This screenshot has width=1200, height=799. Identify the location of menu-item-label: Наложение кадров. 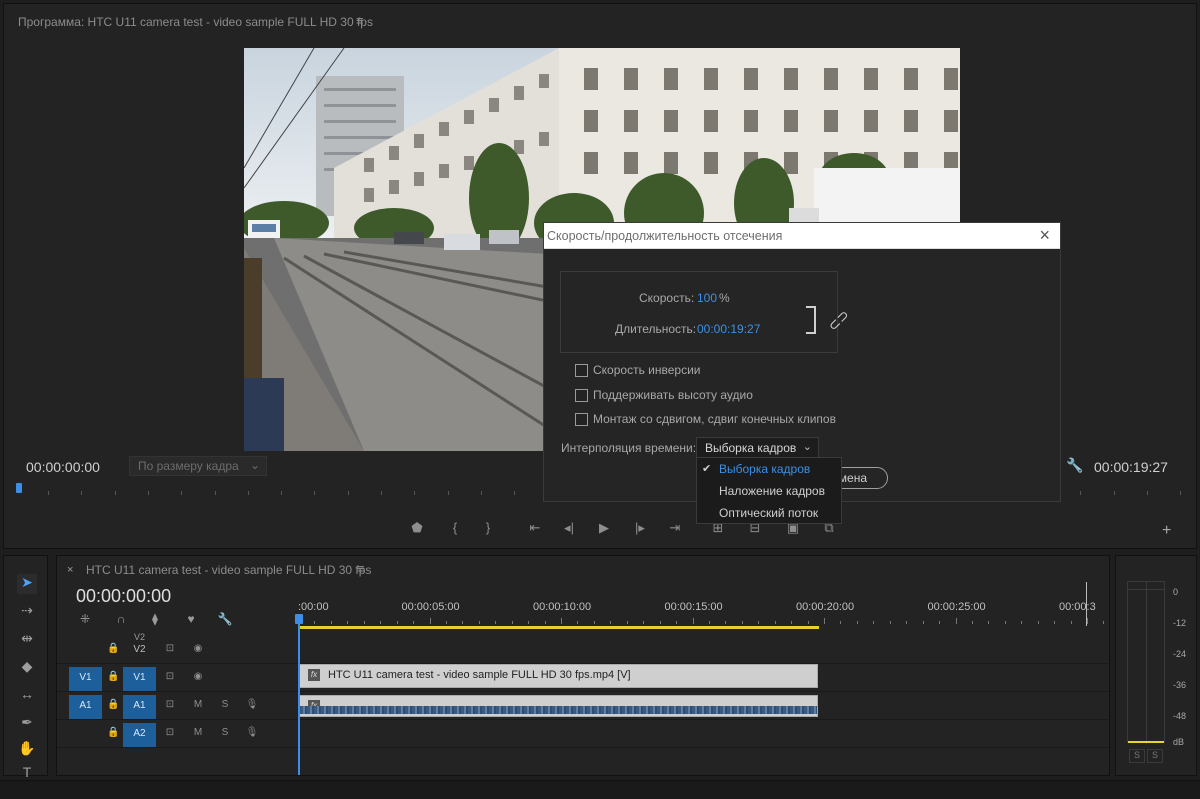
(772, 491).